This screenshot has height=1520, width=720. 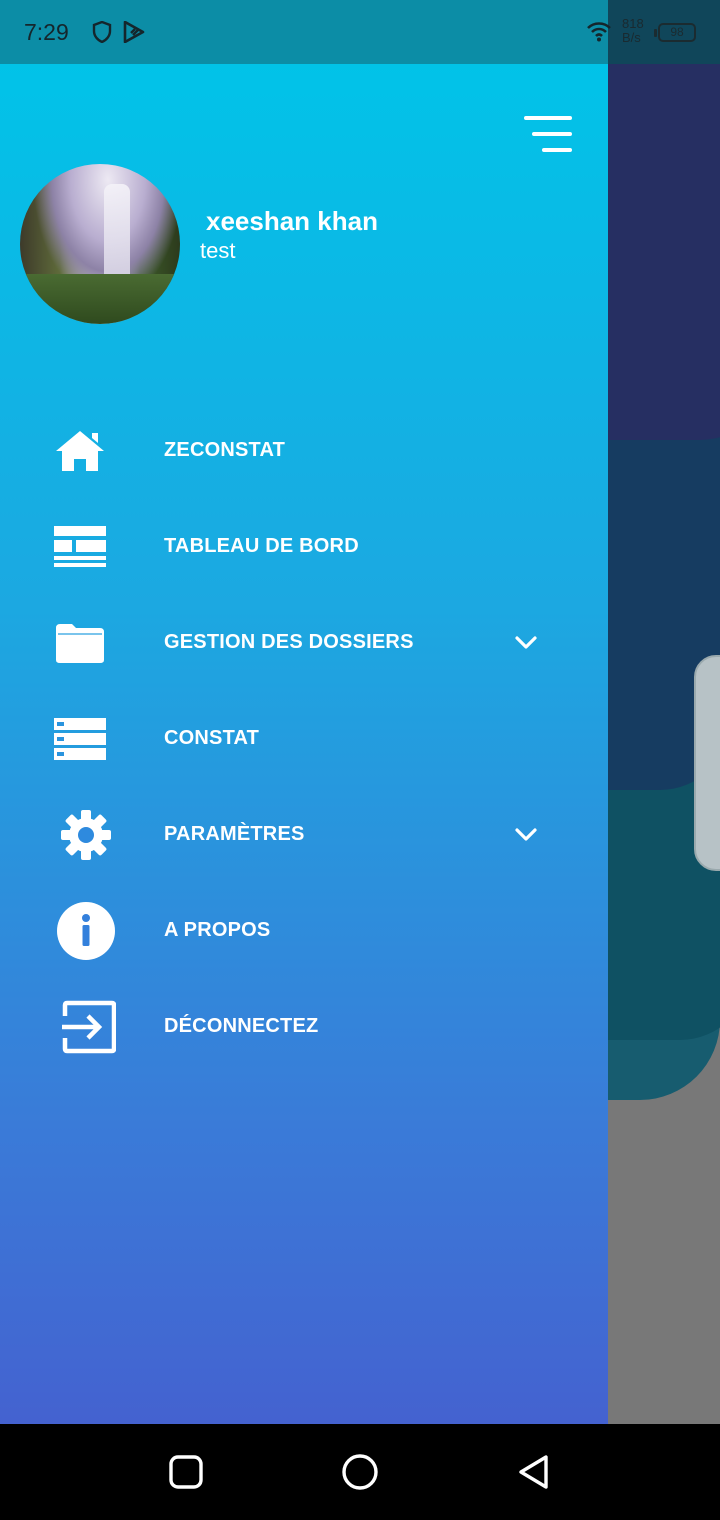 What do you see at coordinates (218, 250) in the screenshot?
I see `user-subtitle: test` at bounding box center [218, 250].